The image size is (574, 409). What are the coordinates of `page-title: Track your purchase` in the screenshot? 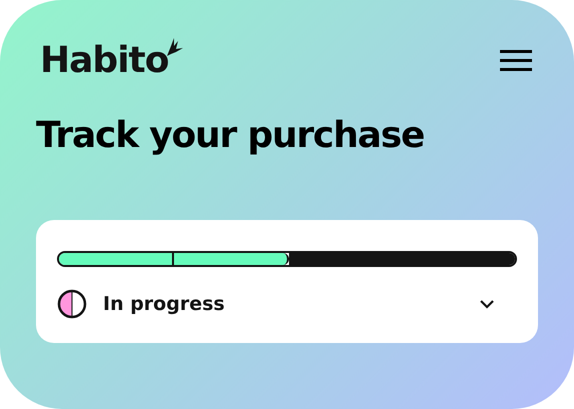 It's located at (231, 135).